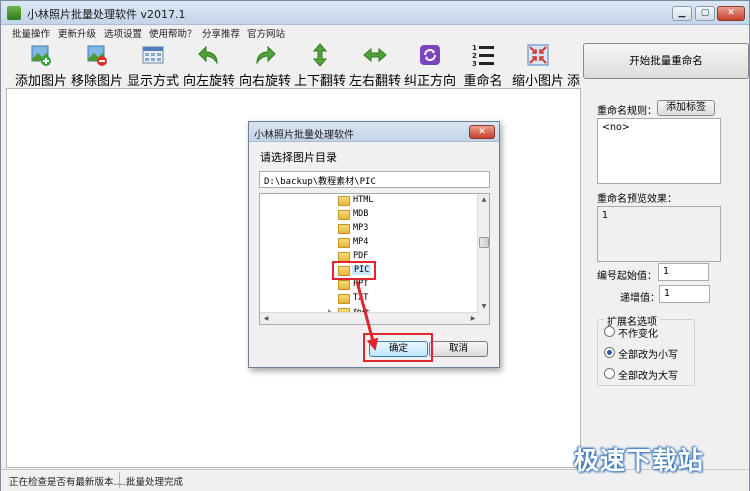 Image resolution: width=750 pixels, height=491 pixels. What do you see at coordinates (375, 64) in the screenshot?
I see `flip-horizontal-button: 左右翻转` at bounding box center [375, 64].